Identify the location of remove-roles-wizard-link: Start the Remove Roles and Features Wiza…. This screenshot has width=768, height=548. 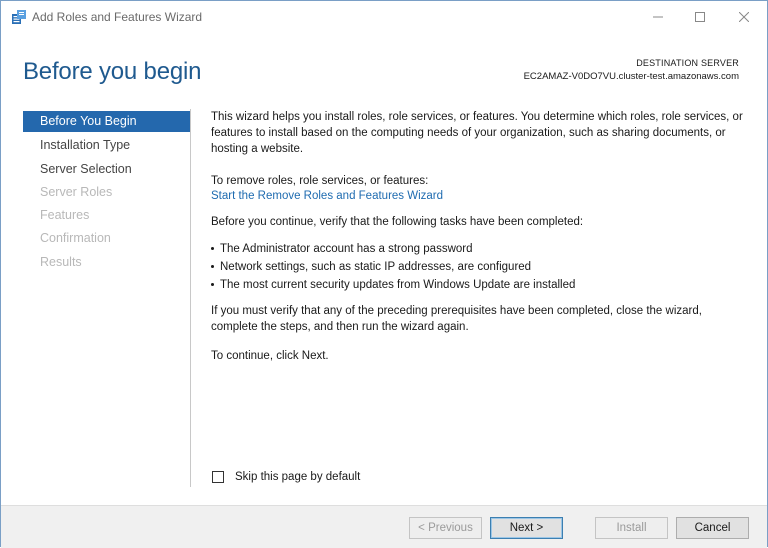
(327, 196).